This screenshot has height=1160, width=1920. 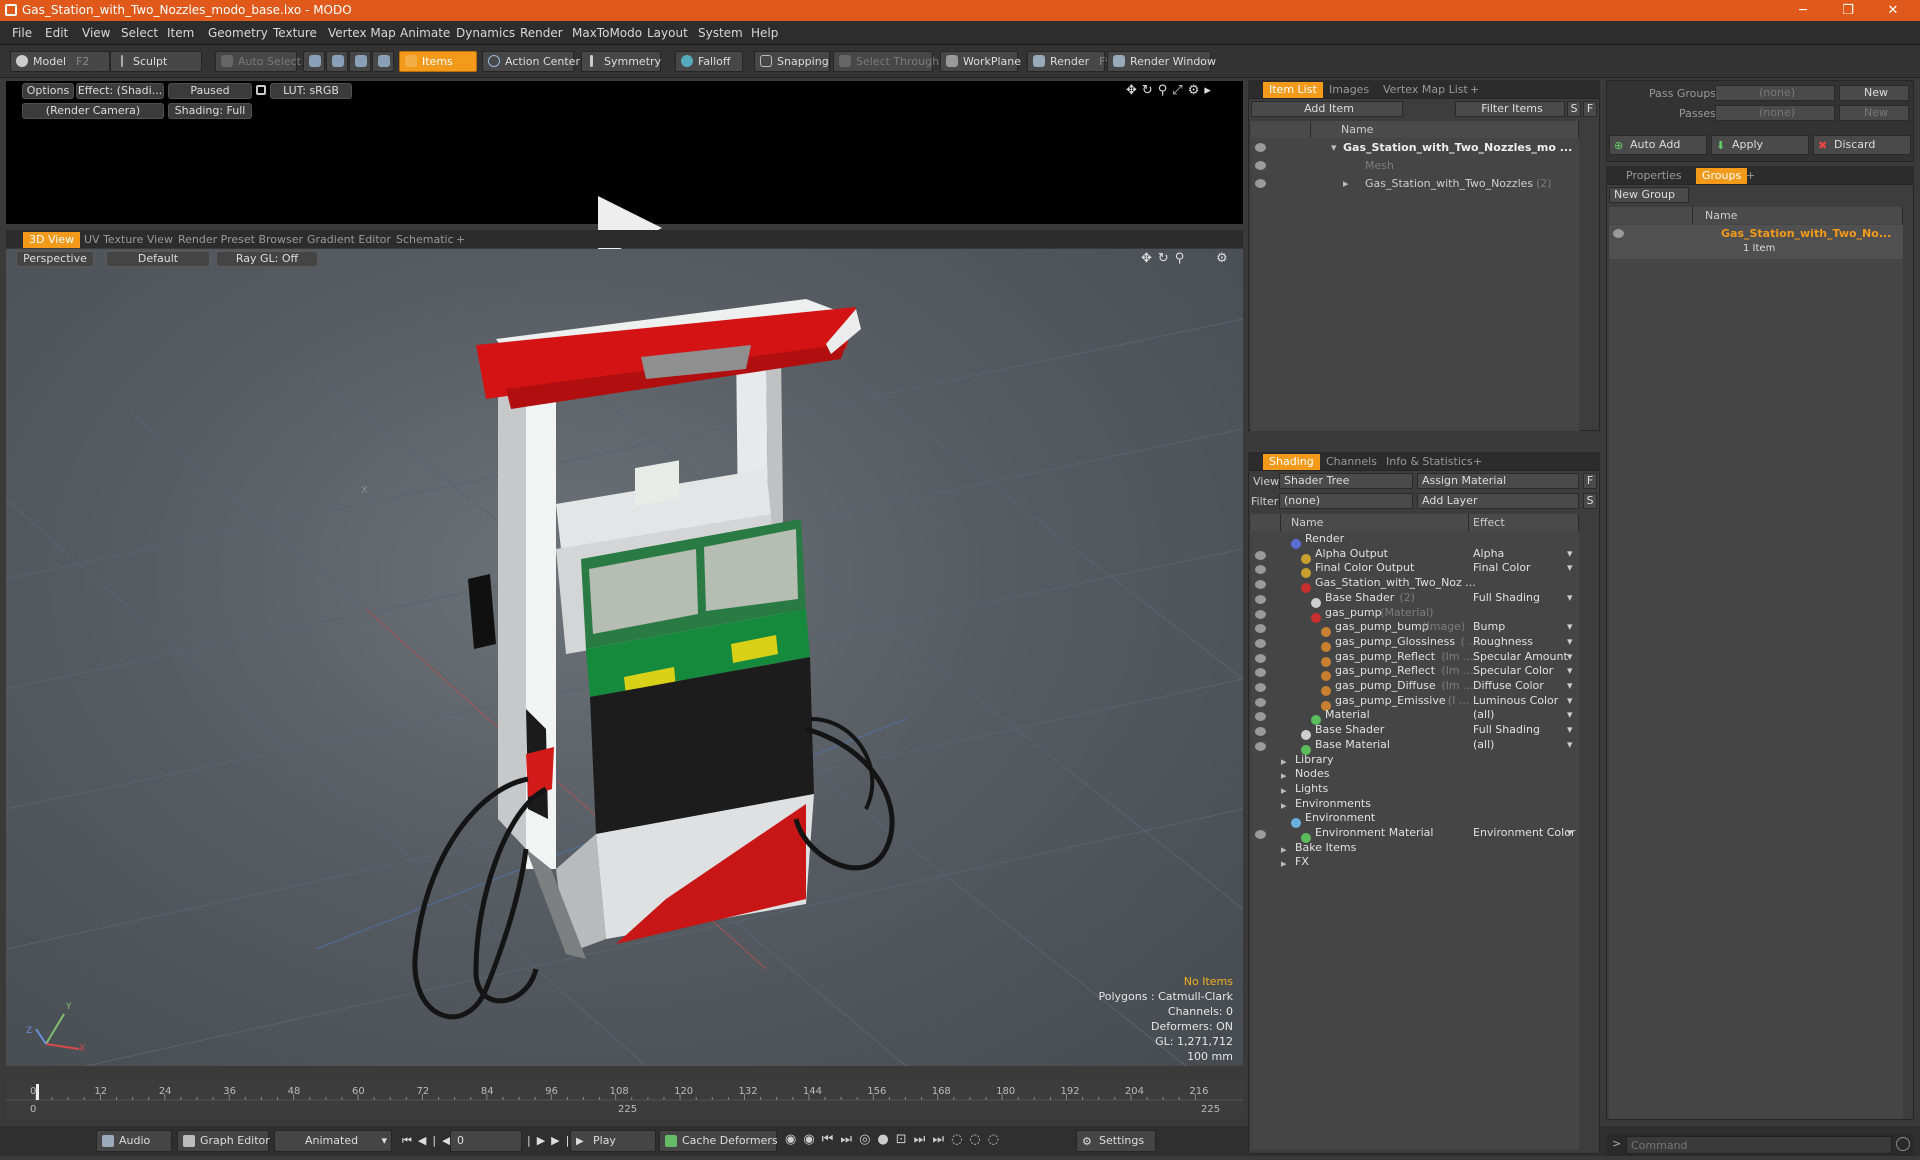 I want to click on tab-schematic: Schematic, so click(x=425, y=240).